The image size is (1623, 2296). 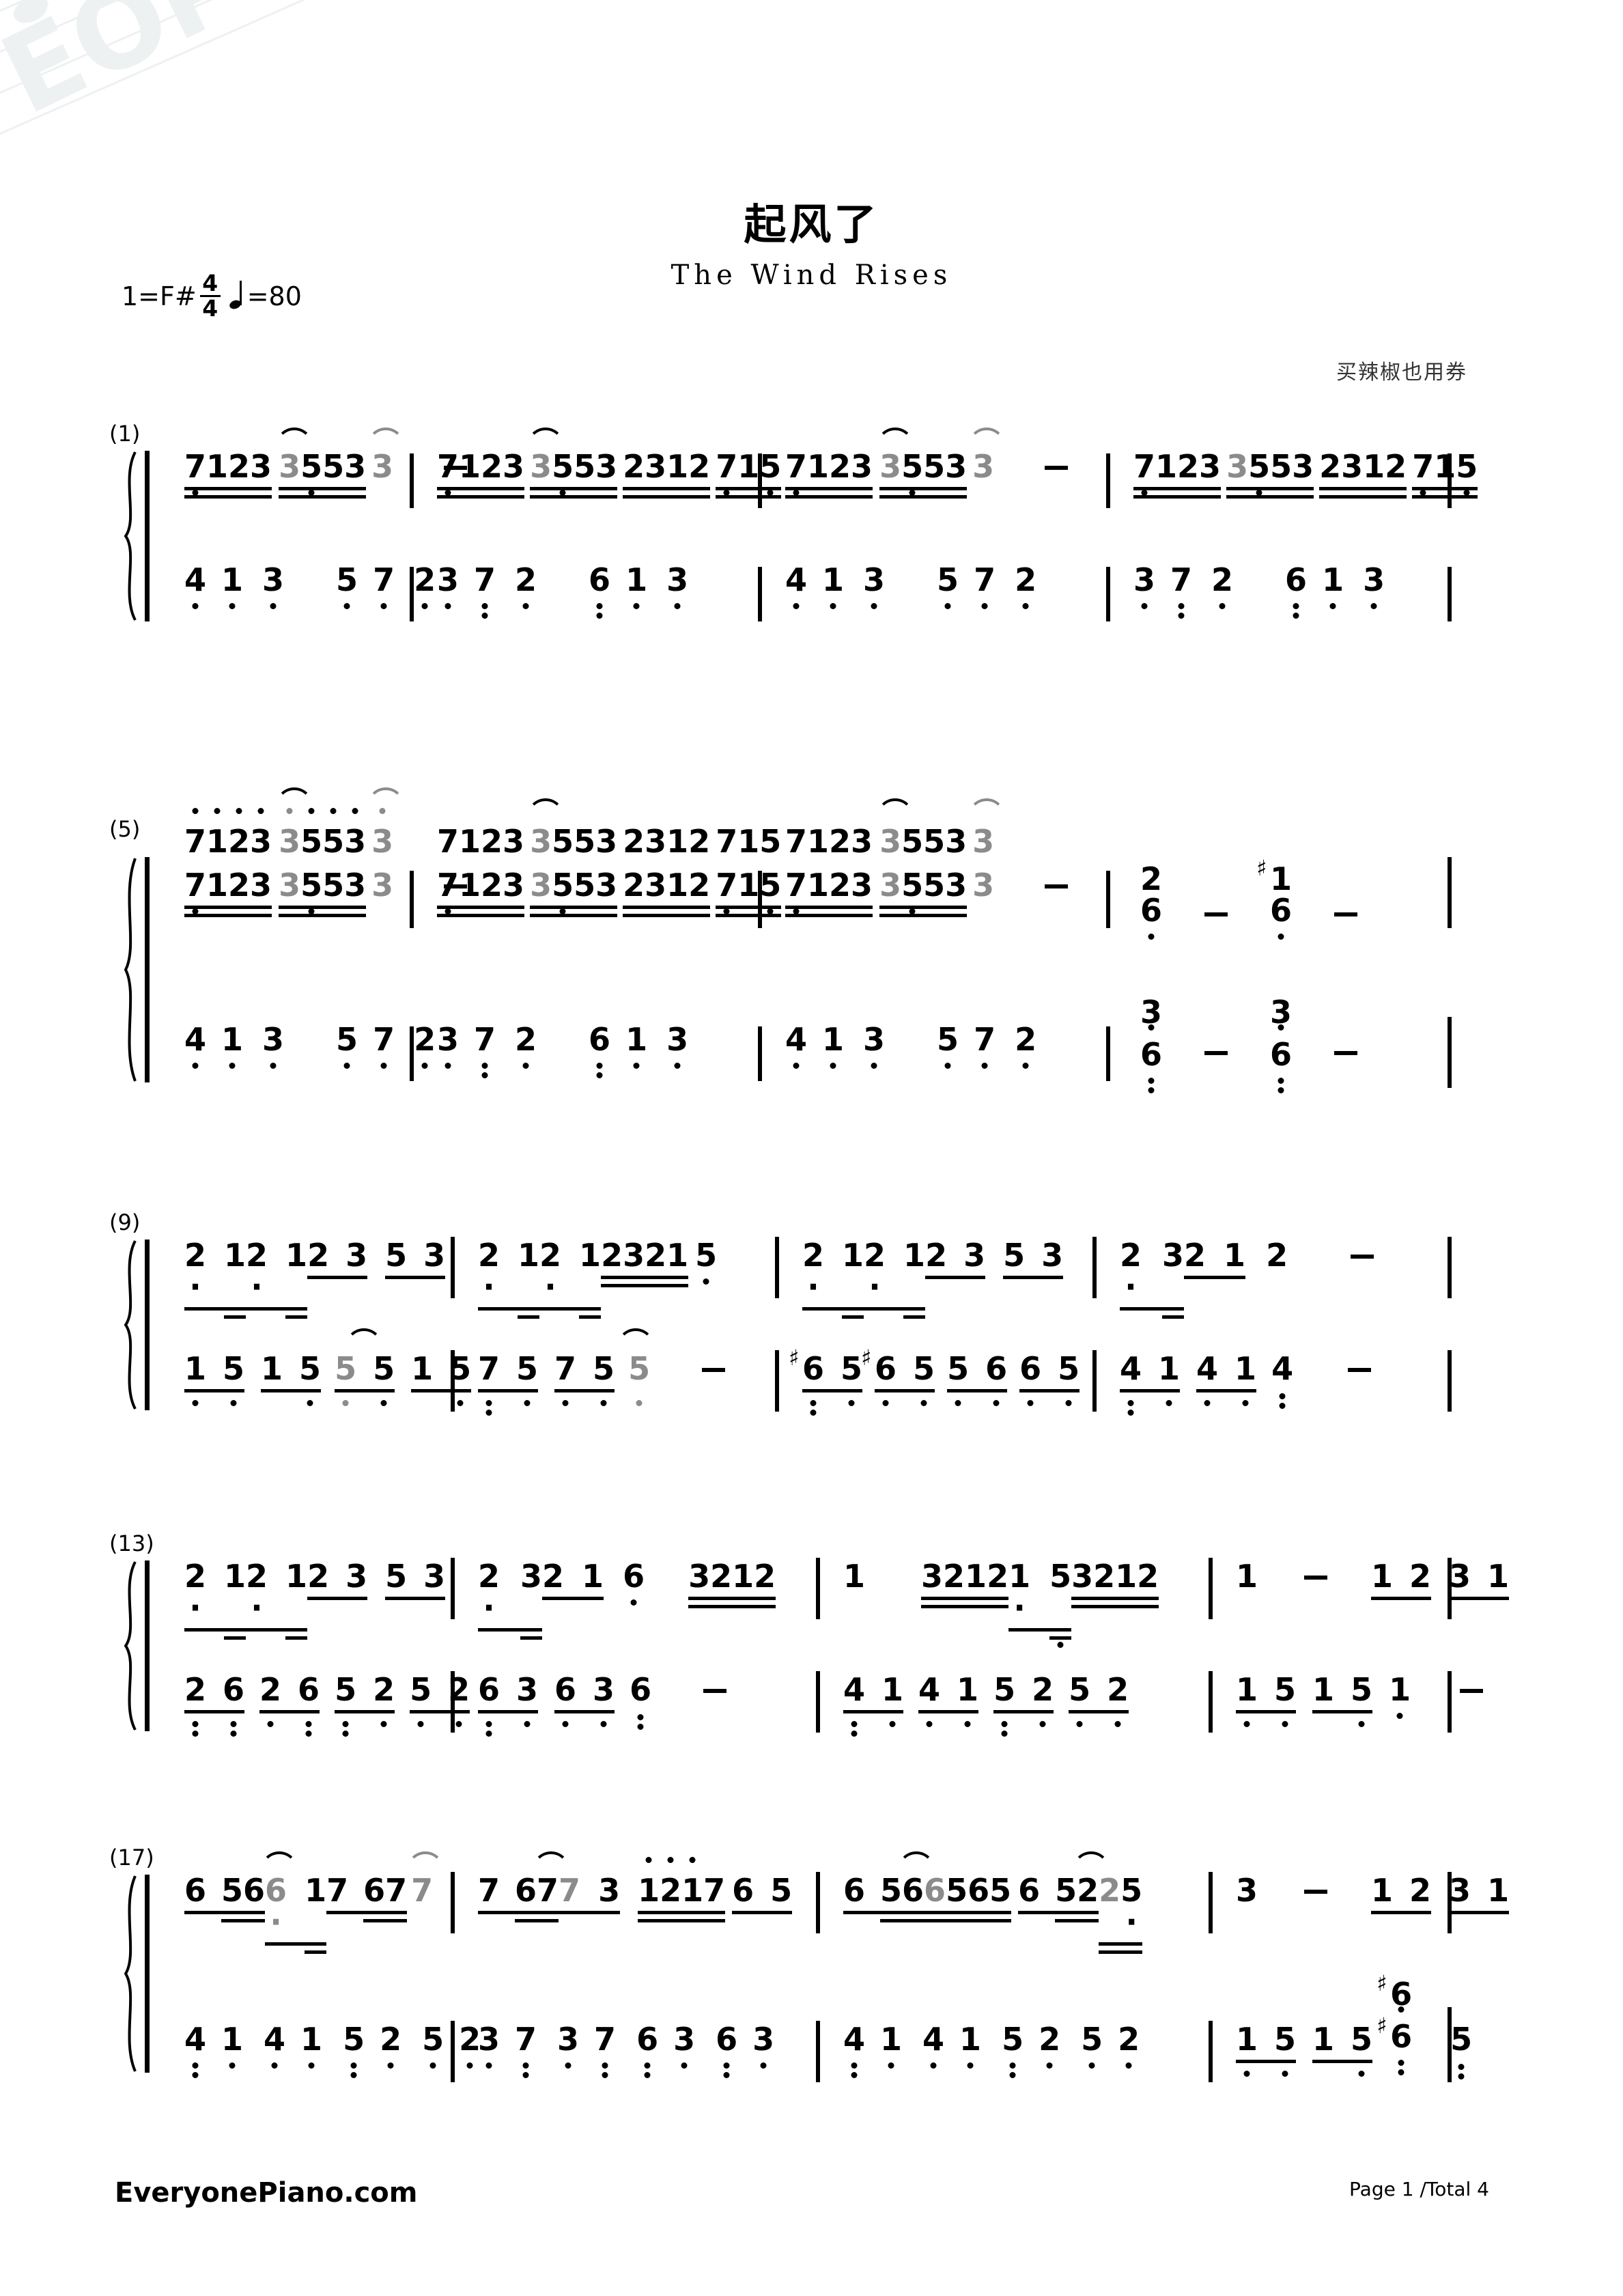 I want to click on beam-group: 5 2, so click(x=365, y=1706).